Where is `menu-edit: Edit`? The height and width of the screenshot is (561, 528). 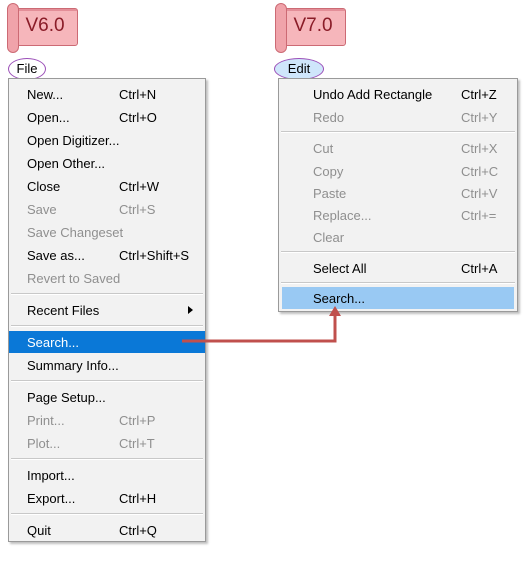
menu-edit: Edit is located at coordinates (299, 69).